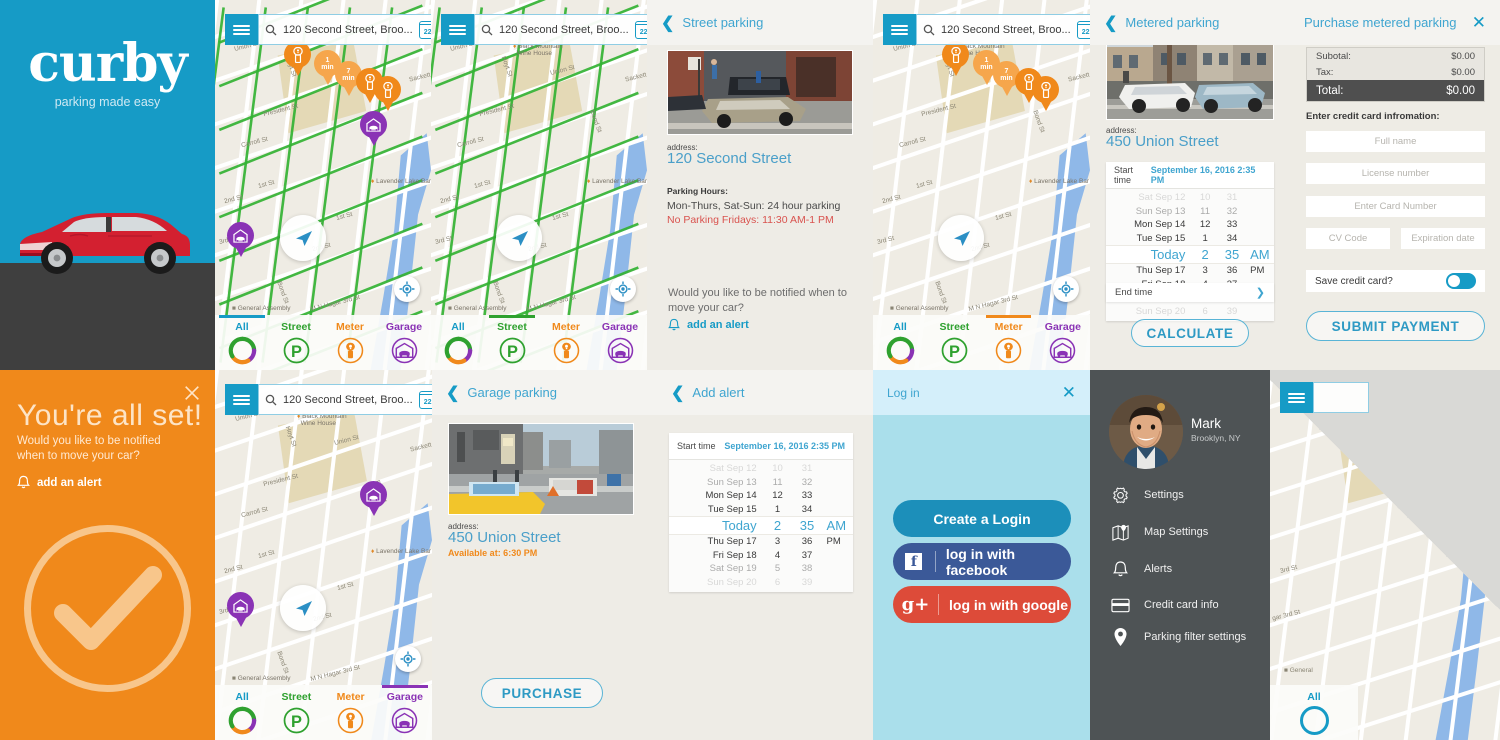  I want to click on save-credit-card-toggle, so click(1461, 281).